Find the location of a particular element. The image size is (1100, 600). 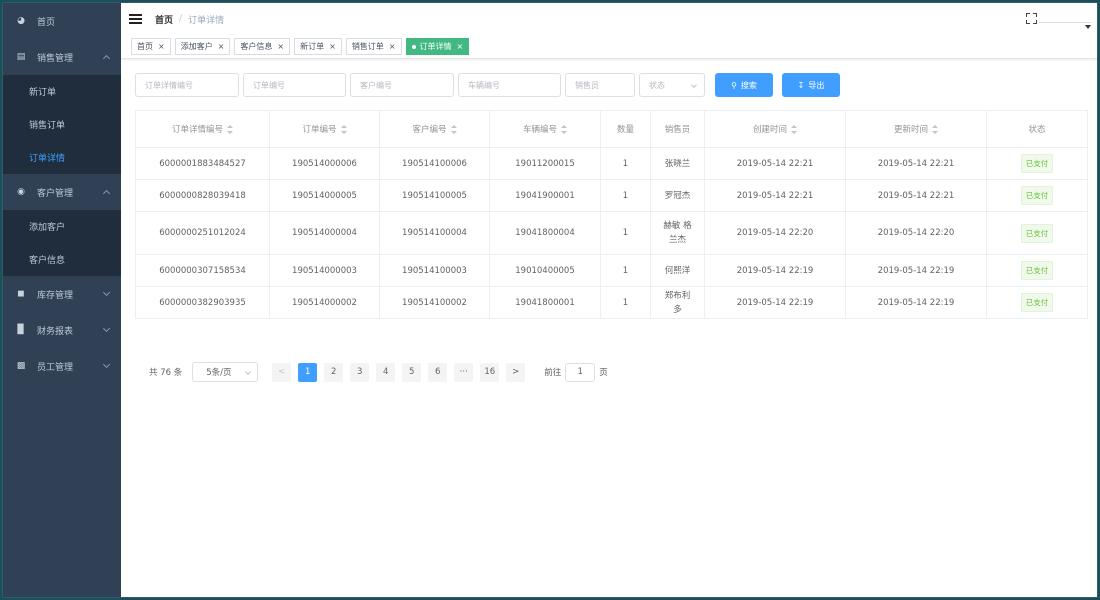

cell-value: 2019-05-14 22:19 is located at coordinates (775, 302).